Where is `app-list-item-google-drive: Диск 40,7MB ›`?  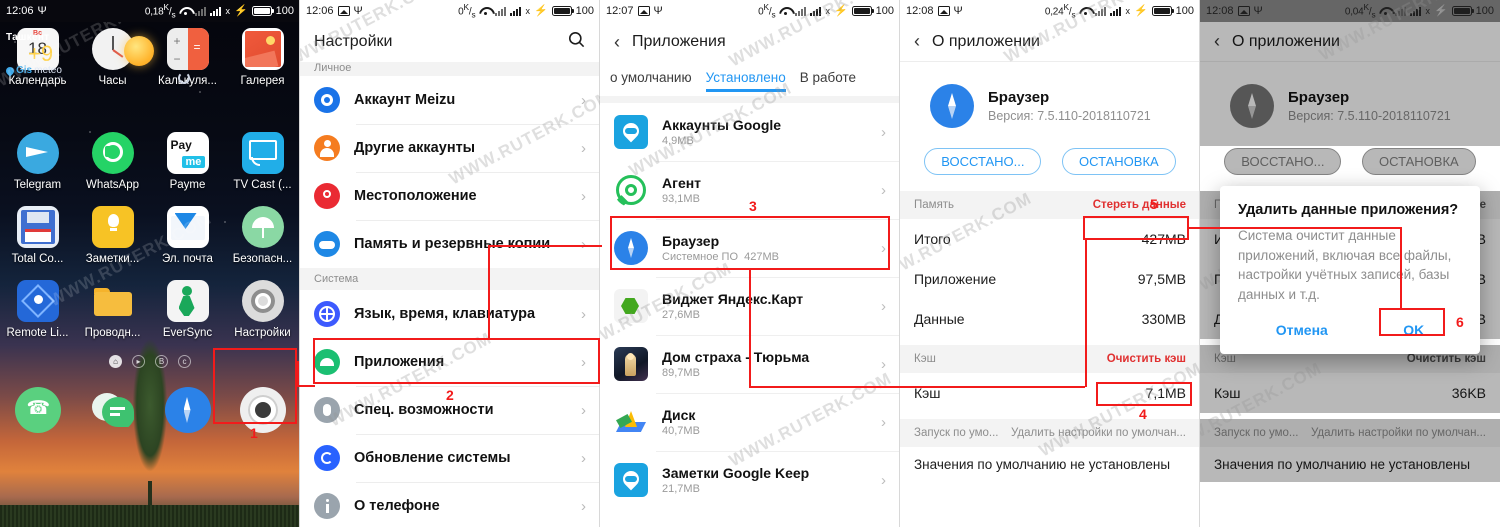 app-list-item-google-drive: Диск 40,7MB › is located at coordinates (750, 422).